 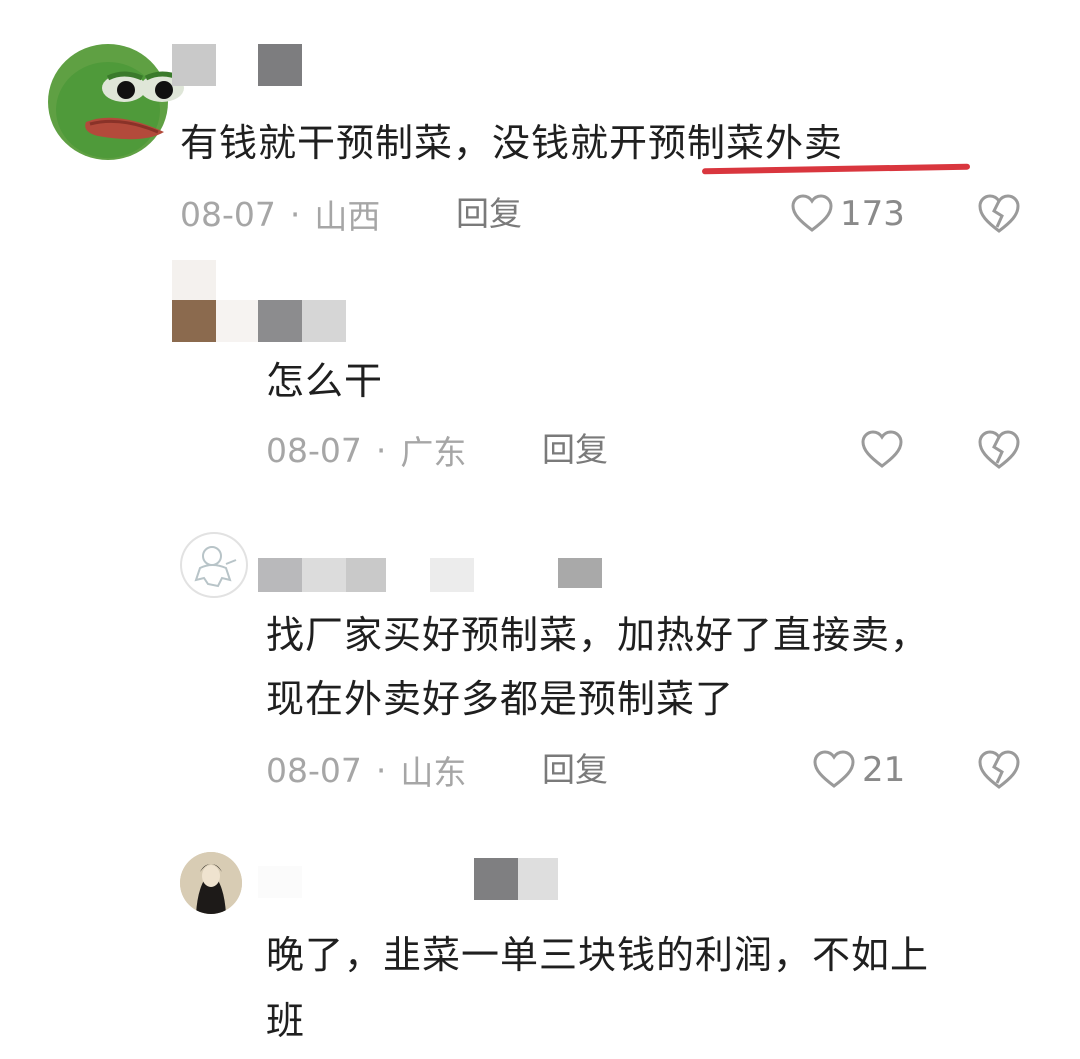 I want to click on comment-text: 怎么干, so click(x=325, y=381).